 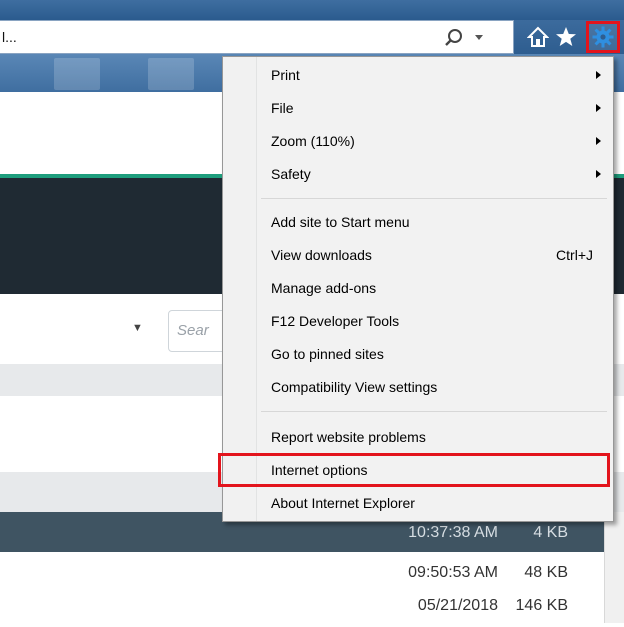 I want to click on menu-item-label: File, so click(x=282, y=108).